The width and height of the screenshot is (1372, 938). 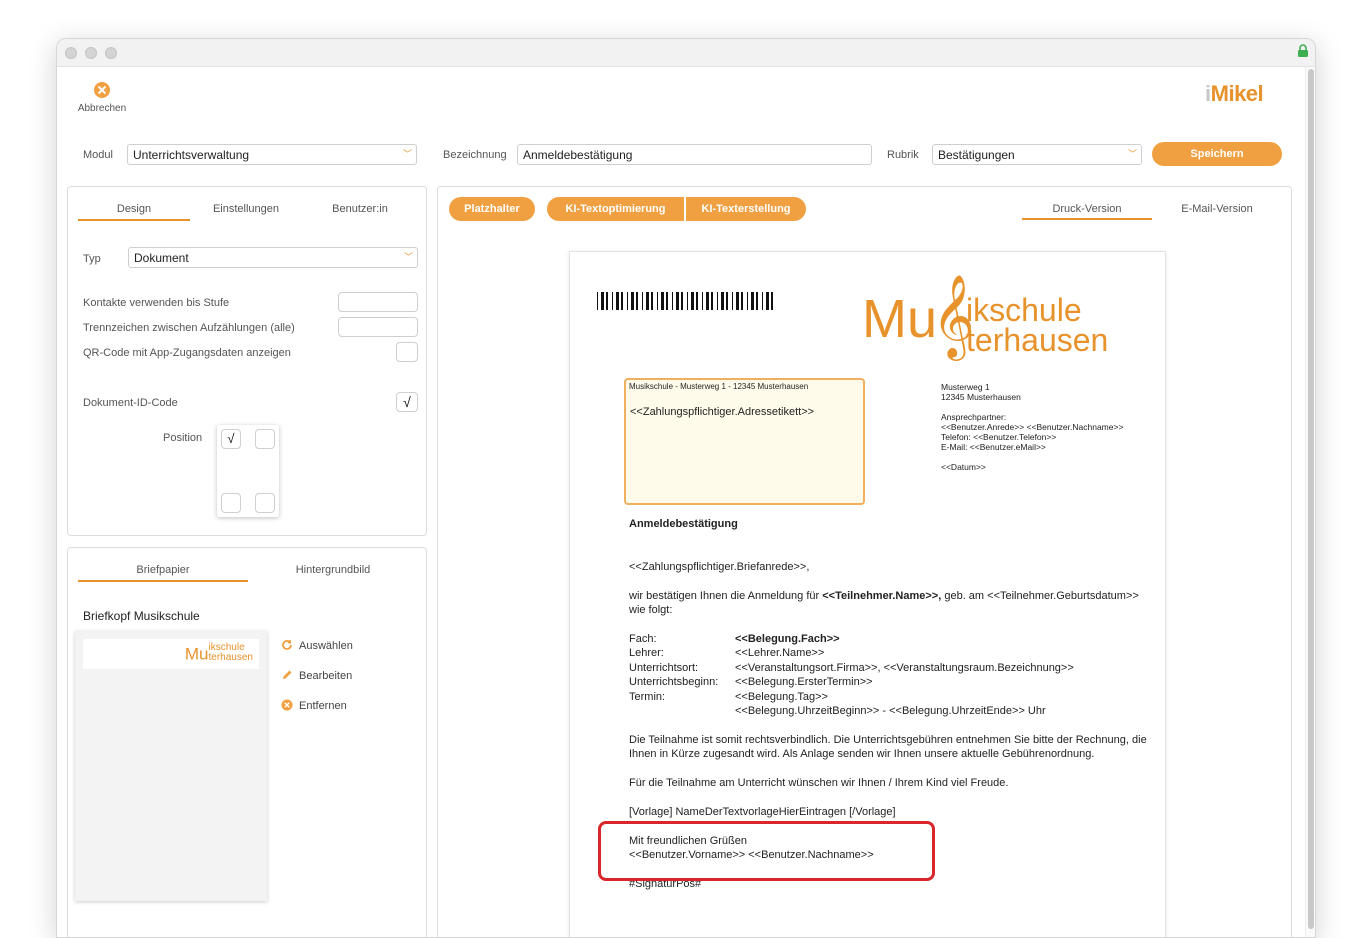 What do you see at coordinates (475, 155) in the screenshot?
I see `bezeichnung-label: Bezeichnung` at bounding box center [475, 155].